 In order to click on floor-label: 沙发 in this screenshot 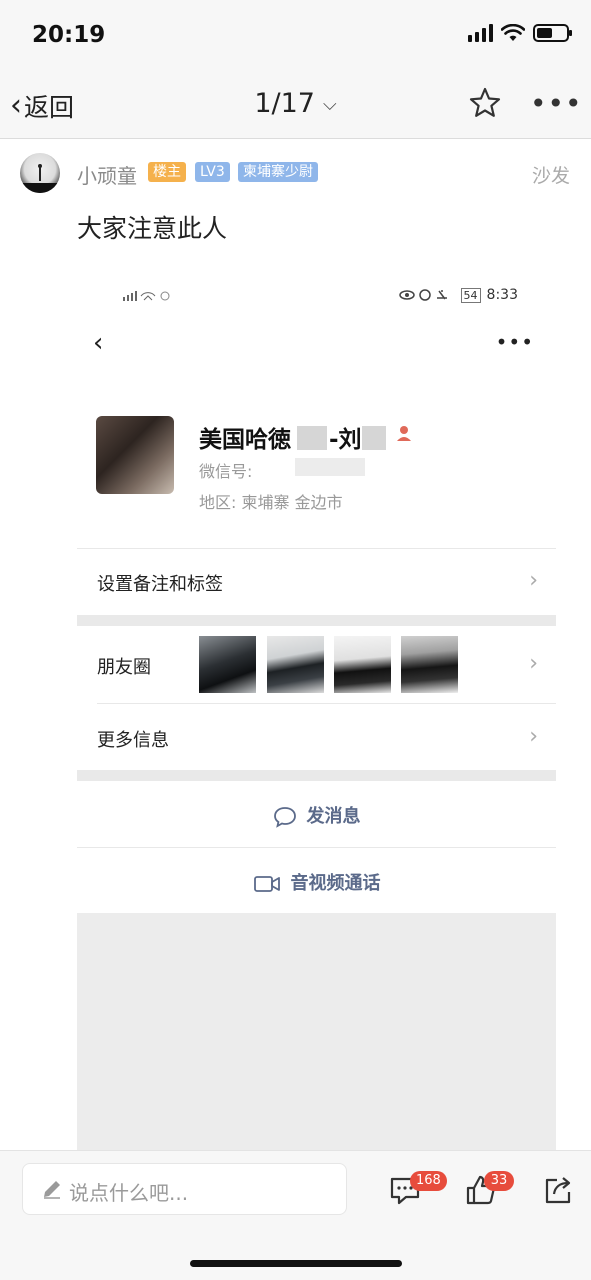, I will do `click(550, 176)`.